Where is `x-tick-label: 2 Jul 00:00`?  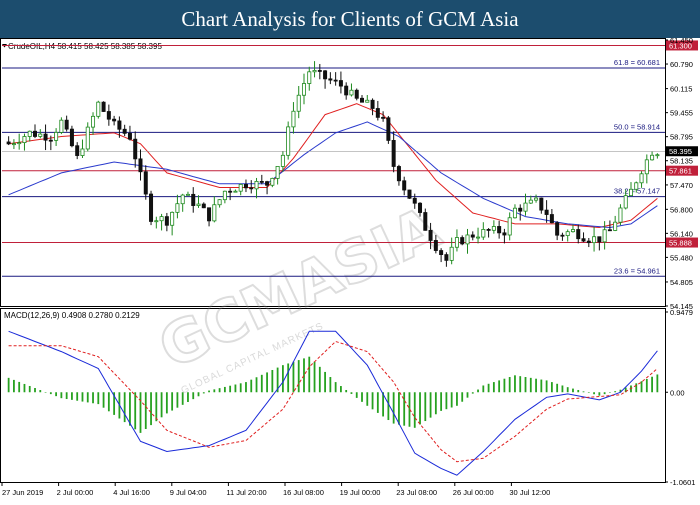 x-tick-label: 2 Jul 00:00 is located at coordinates (75, 492).